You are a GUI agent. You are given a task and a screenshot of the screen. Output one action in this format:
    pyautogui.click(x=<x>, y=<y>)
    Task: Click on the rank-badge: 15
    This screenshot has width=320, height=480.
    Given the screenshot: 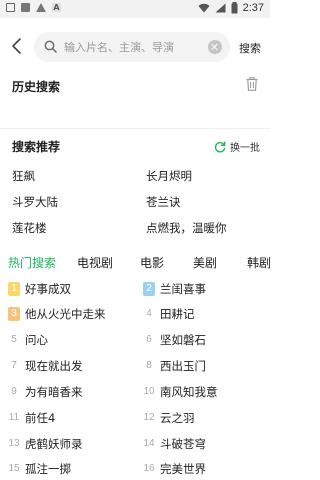 What is the action you would take?
    pyautogui.click(x=14, y=468)
    